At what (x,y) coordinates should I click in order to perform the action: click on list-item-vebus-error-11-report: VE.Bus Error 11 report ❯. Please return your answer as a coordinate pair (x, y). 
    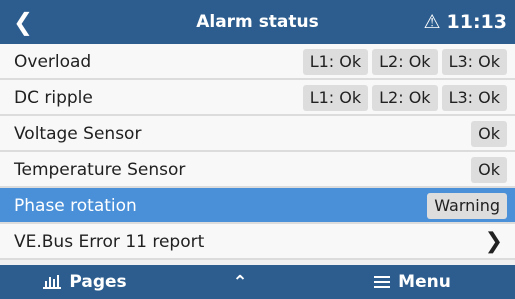
    Looking at the image, I should click on (257, 242).